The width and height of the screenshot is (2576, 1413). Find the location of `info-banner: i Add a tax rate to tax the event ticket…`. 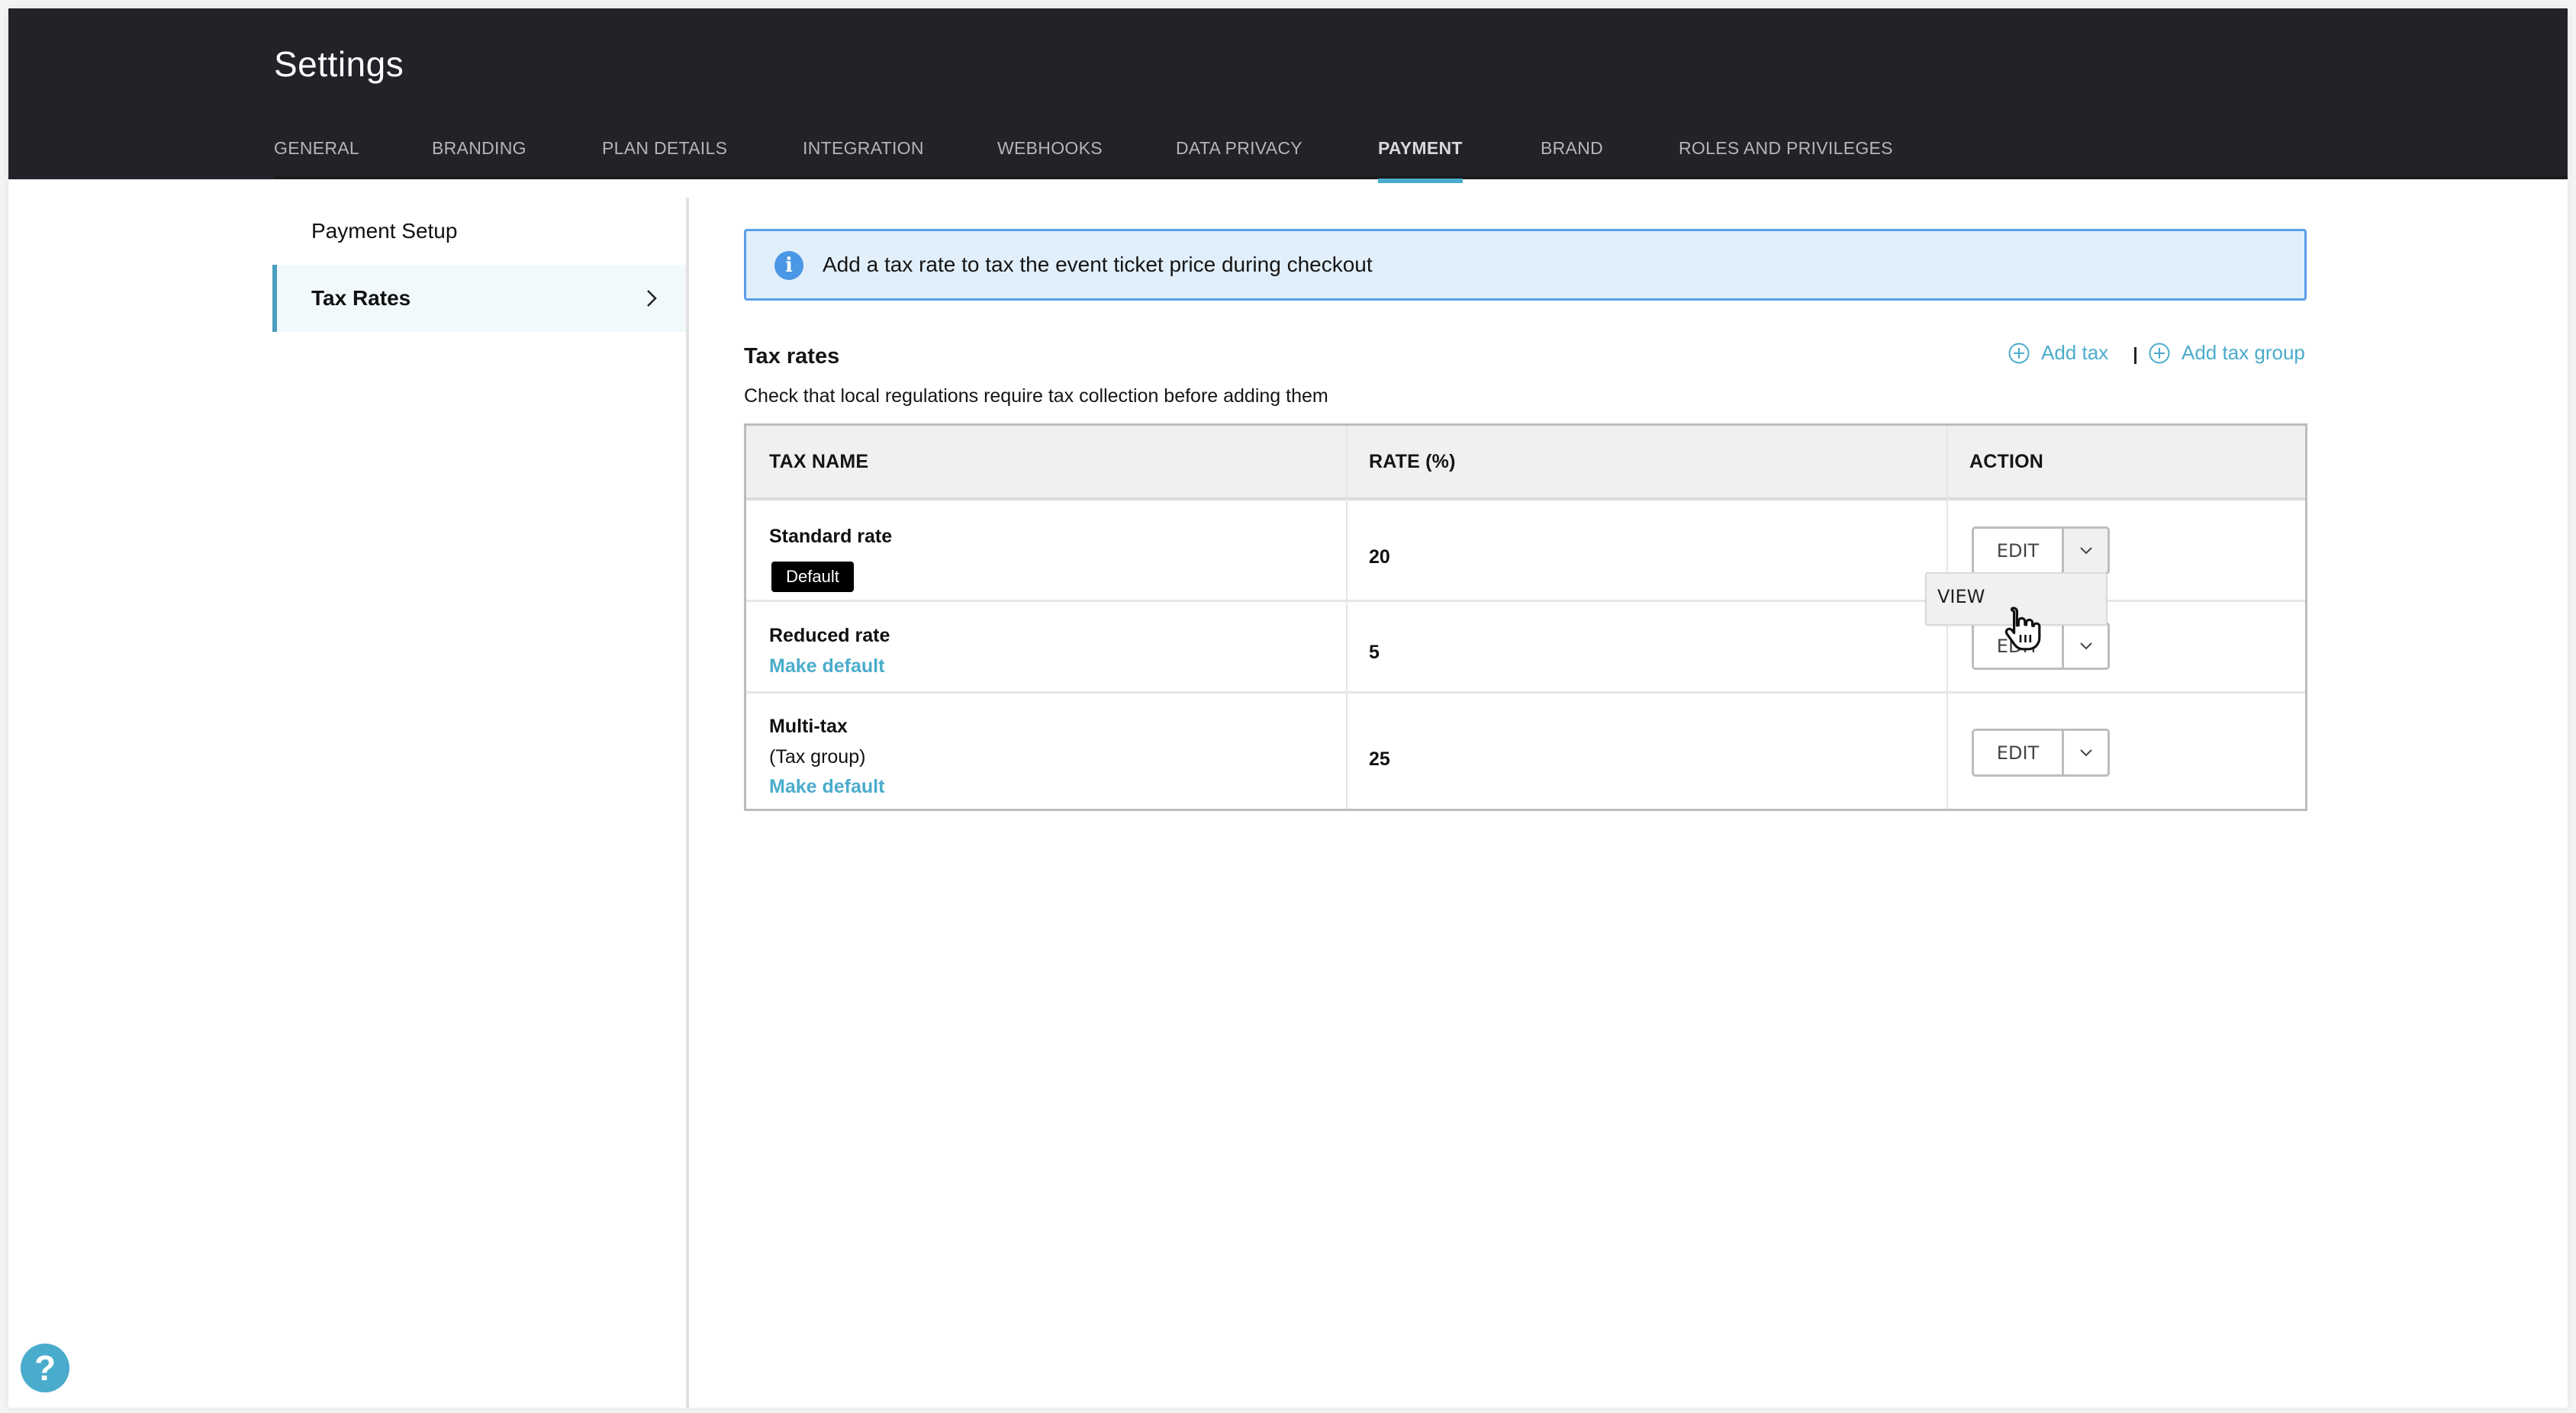

info-banner: i Add a tax rate to tax the event ticket… is located at coordinates (1525, 265).